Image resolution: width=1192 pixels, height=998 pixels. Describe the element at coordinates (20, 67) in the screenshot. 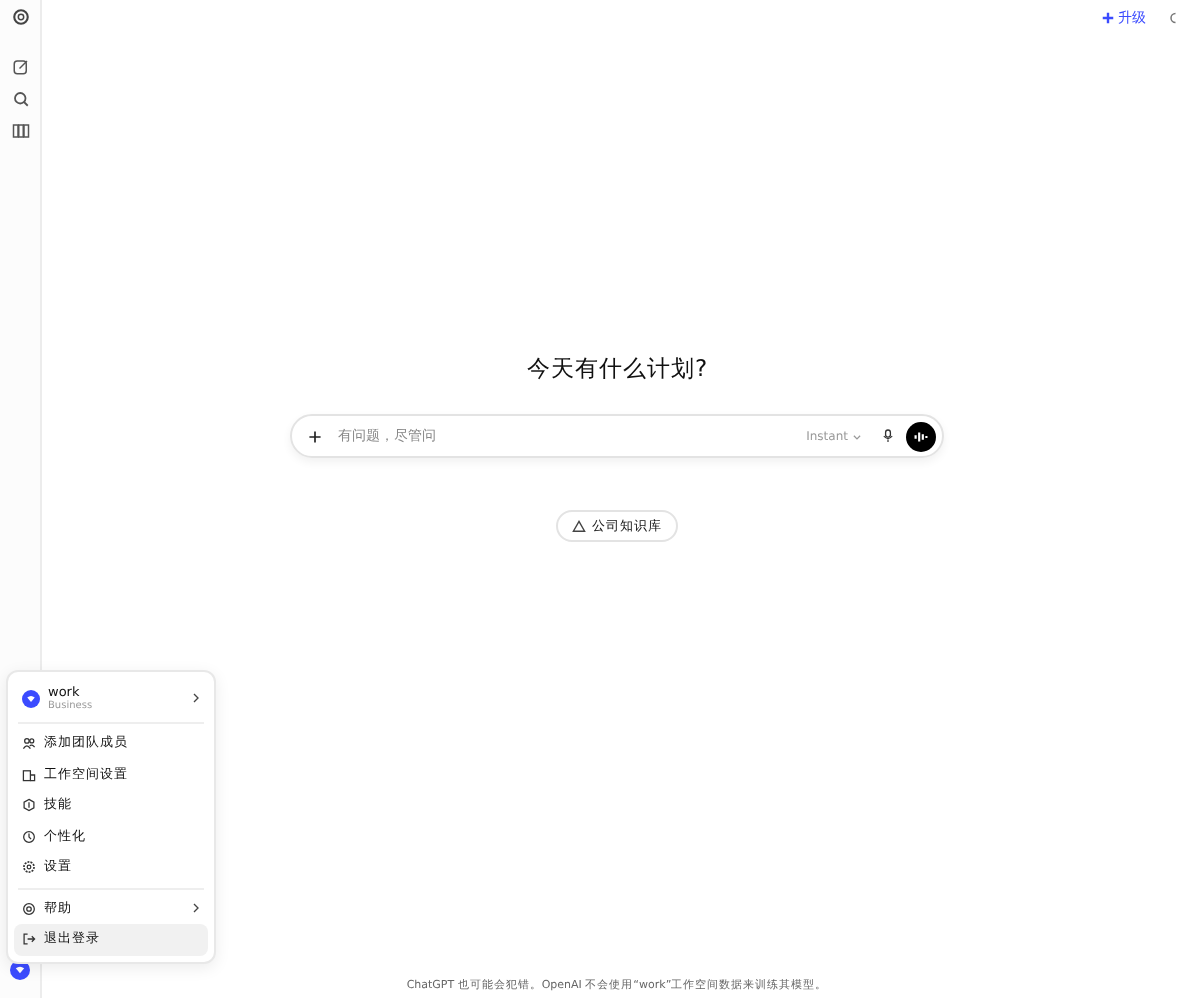

I see `new-chat-icon` at that location.